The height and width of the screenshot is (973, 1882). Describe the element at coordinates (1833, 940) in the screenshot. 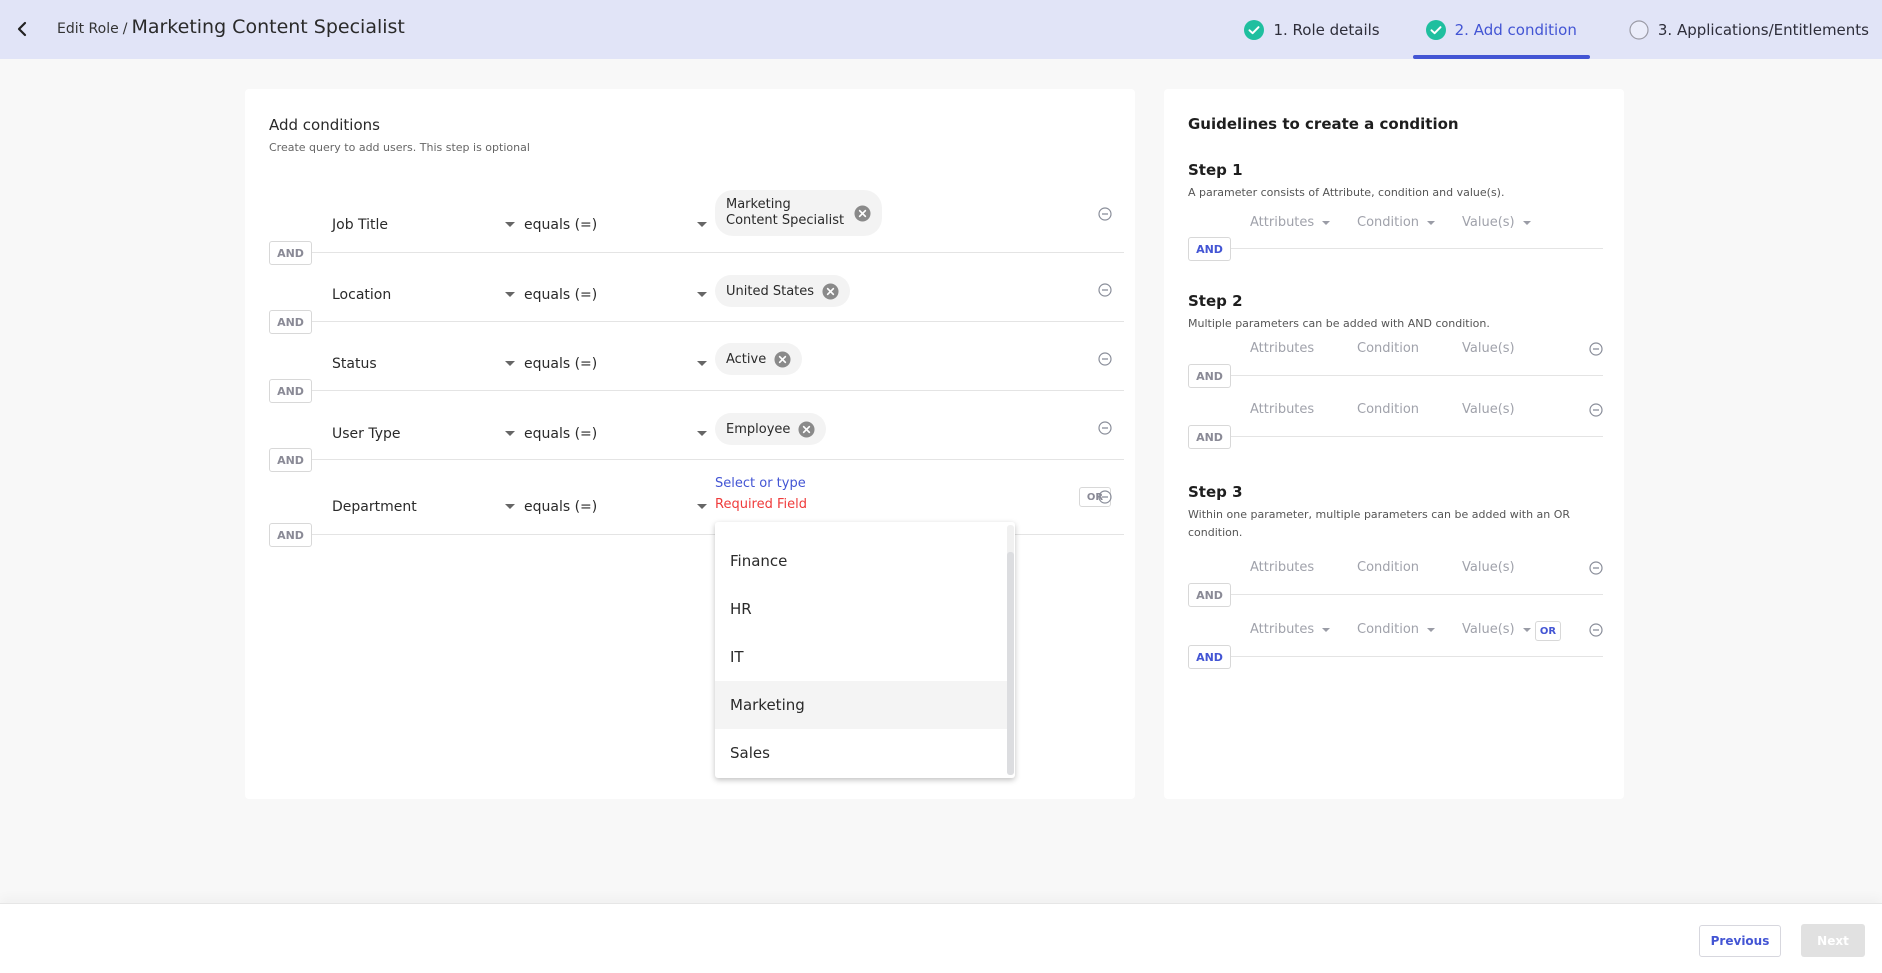

I see `next-button: Next` at that location.